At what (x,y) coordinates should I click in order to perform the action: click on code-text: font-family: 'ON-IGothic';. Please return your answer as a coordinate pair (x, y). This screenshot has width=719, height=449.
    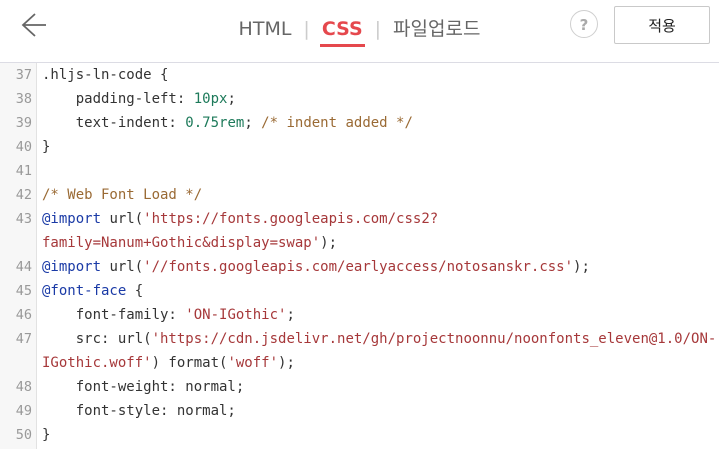
    Looking at the image, I should click on (168, 315).